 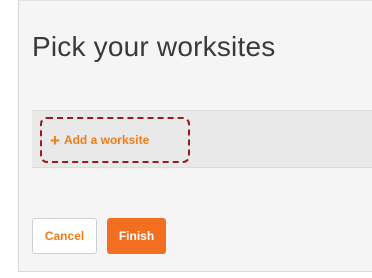 What do you see at coordinates (64, 236) in the screenshot?
I see `cancel-button: Cancel` at bounding box center [64, 236].